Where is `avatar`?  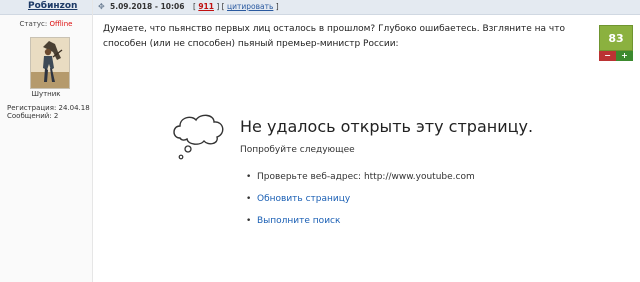
avatar is located at coordinates (50, 63).